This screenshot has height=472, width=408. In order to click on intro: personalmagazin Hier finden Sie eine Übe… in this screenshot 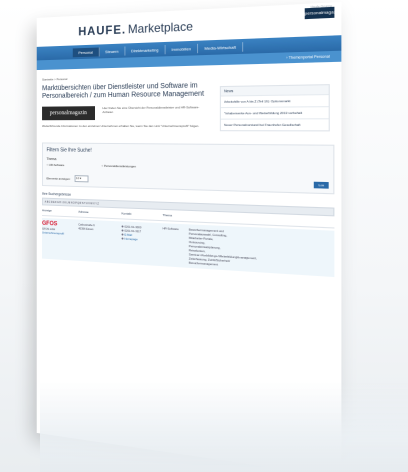, I will do `click(126, 113)`.